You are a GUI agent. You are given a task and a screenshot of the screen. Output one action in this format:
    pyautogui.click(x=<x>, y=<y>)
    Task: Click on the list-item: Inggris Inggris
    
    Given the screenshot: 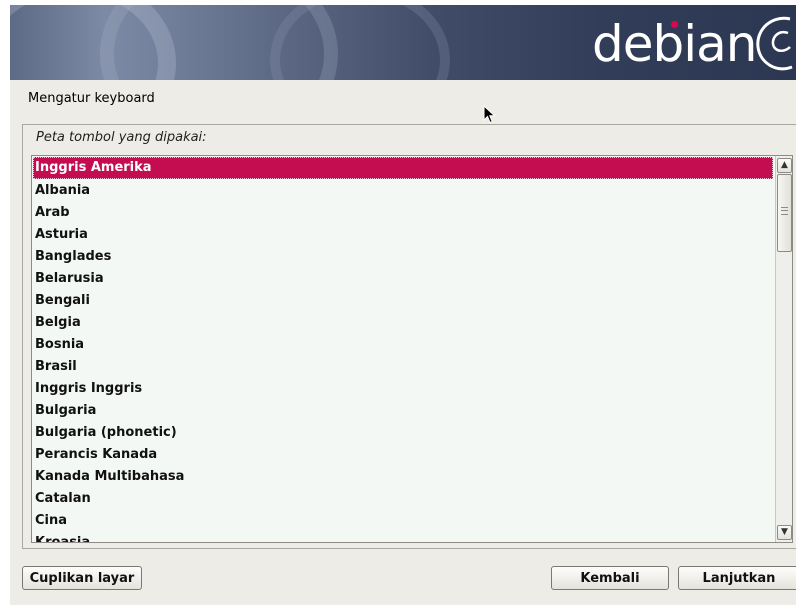 What is the action you would take?
    pyautogui.click(x=403, y=389)
    